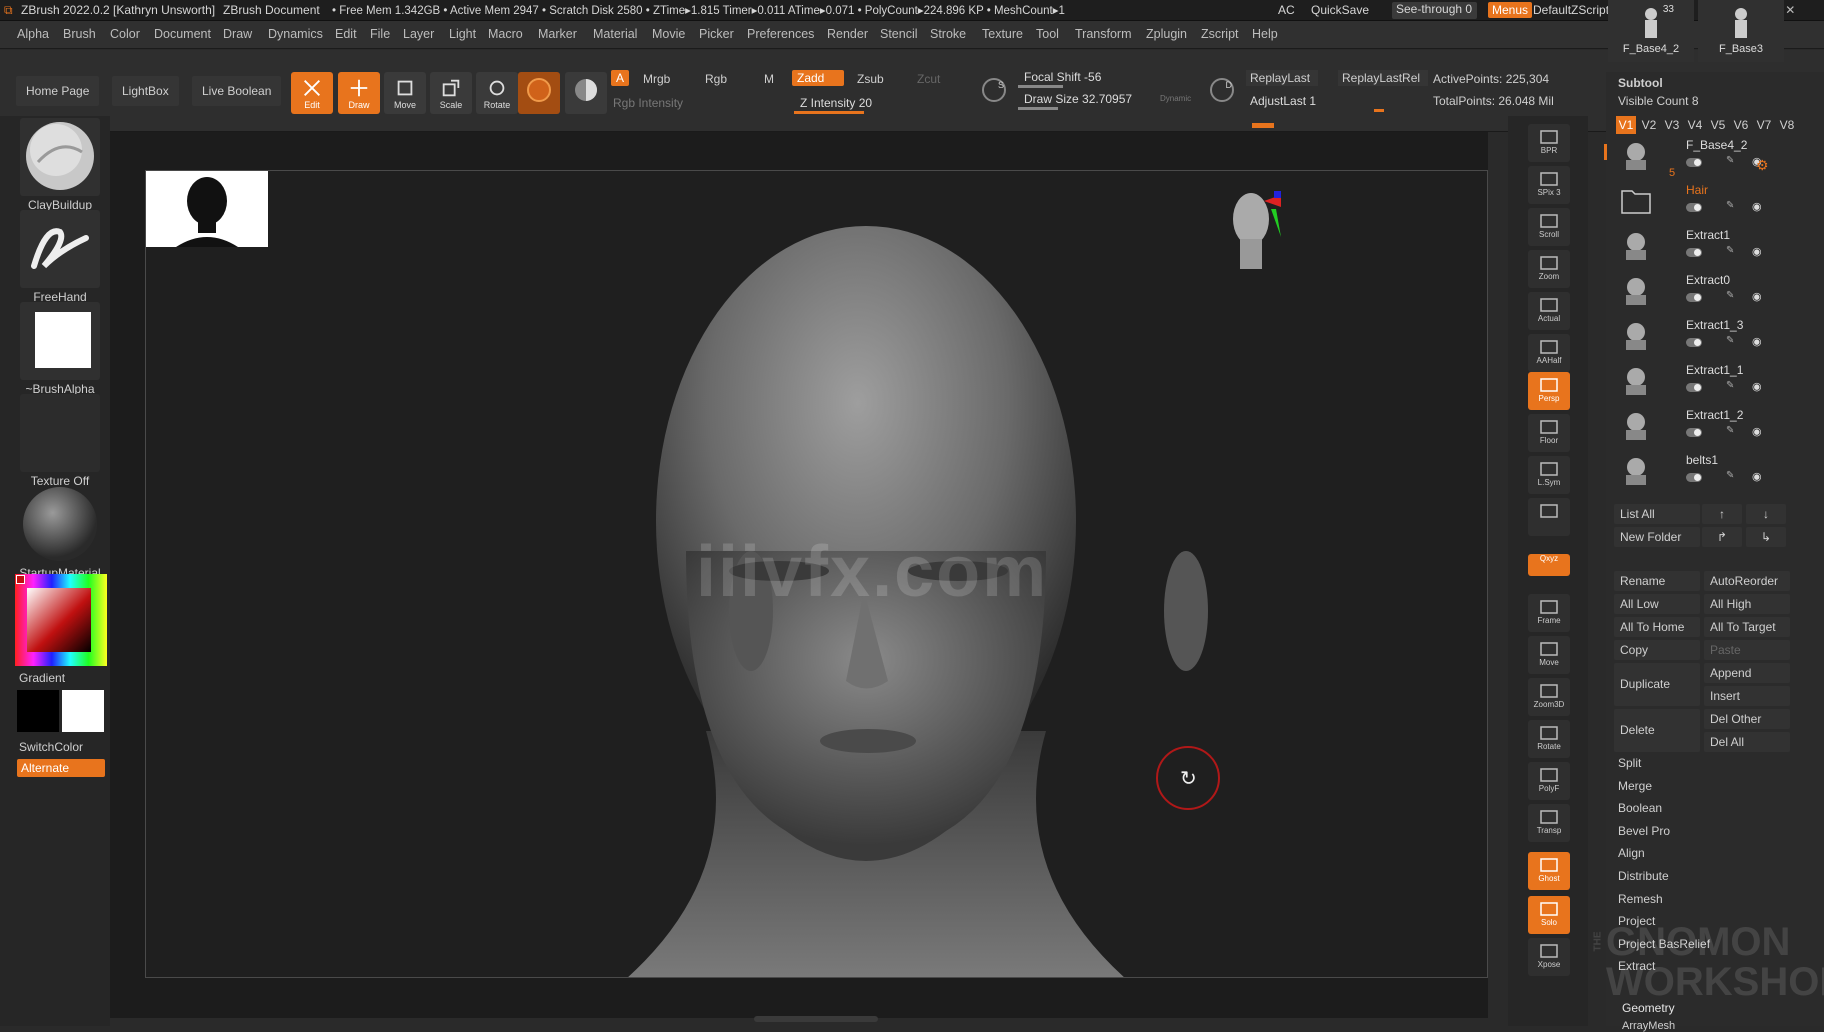 The height and width of the screenshot is (1032, 1824). Describe the element at coordinates (1166, 34) in the screenshot. I see `menu-zplugin: Zplugin` at that location.